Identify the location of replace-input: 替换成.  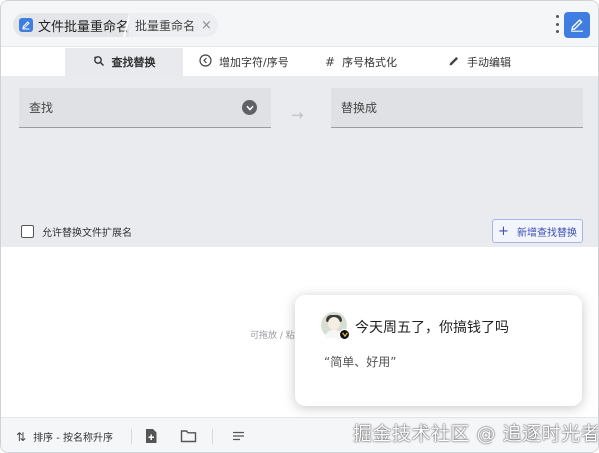
(457, 108).